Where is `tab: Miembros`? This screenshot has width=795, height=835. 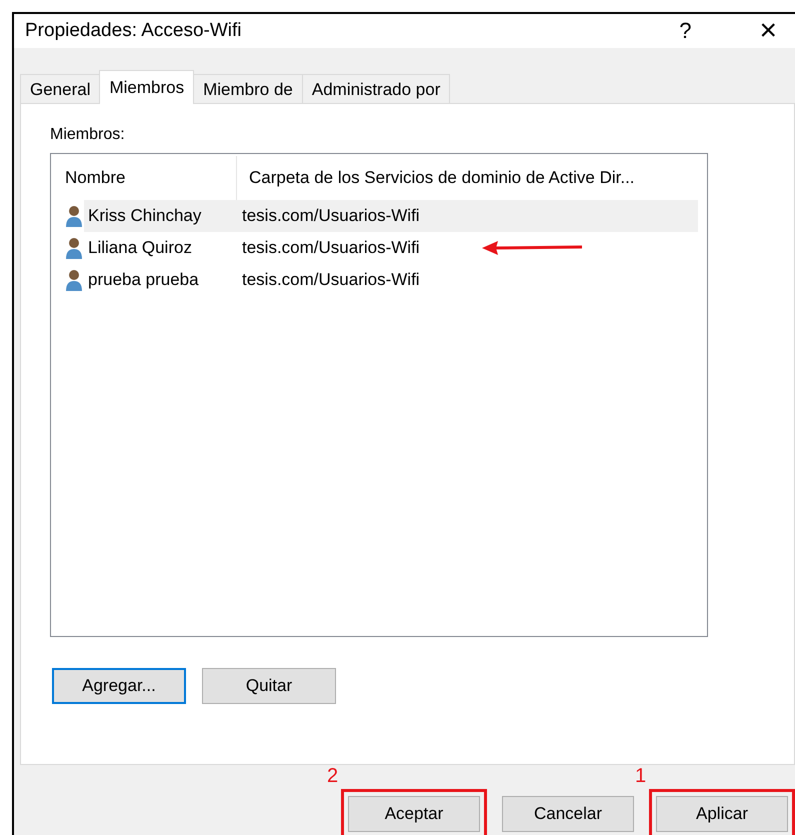 tab: Miembros is located at coordinates (146, 87).